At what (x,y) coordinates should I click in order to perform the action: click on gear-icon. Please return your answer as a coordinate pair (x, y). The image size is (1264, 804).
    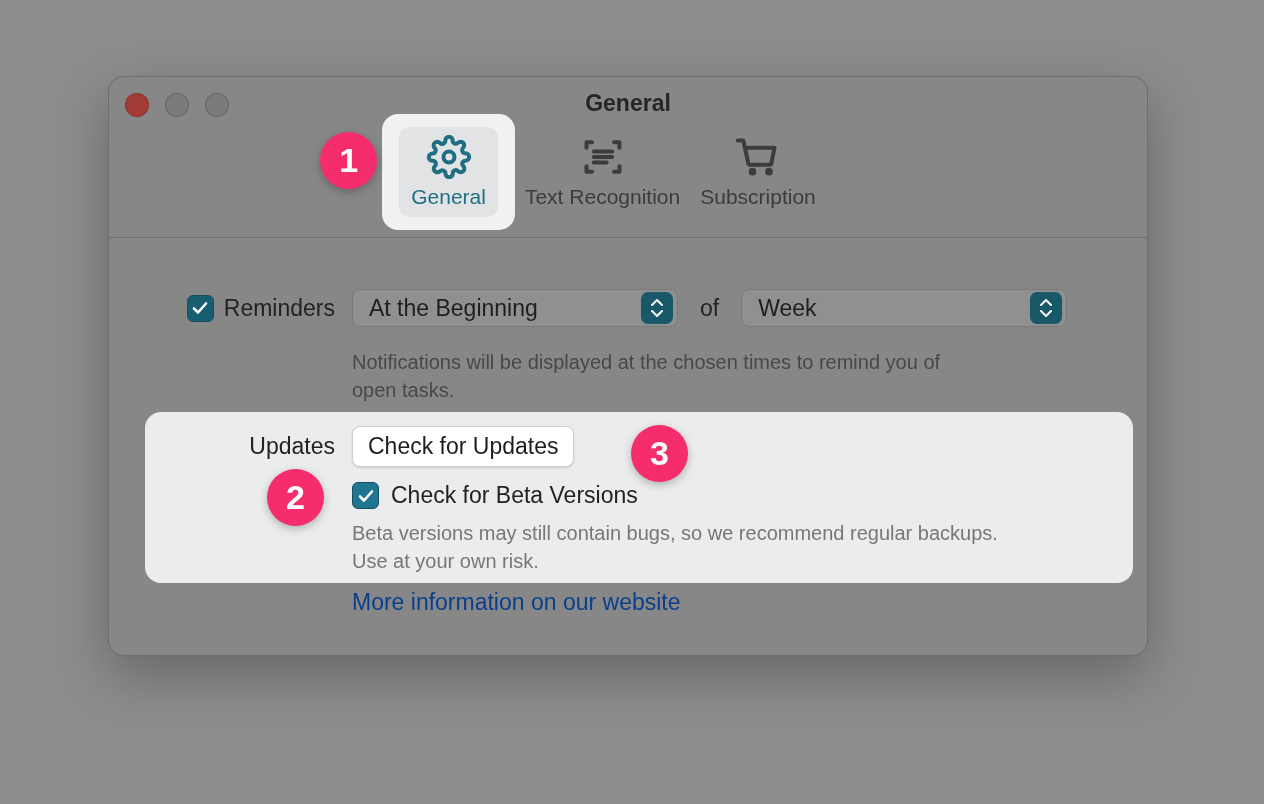
    Looking at the image, I should click on (448, 157).